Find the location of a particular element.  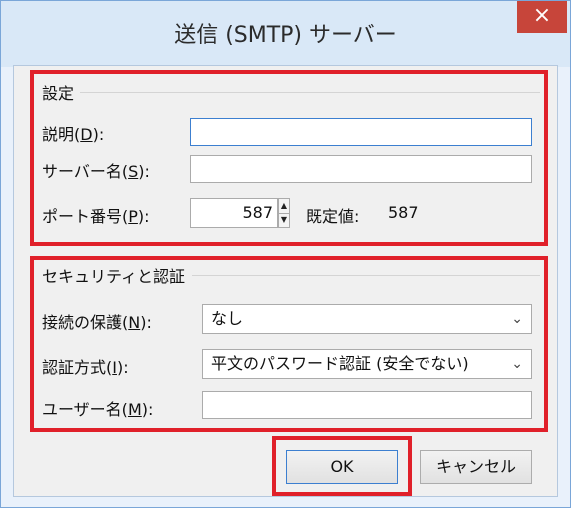

cancel-button: キャンセル is located at coordinates (476, 467).